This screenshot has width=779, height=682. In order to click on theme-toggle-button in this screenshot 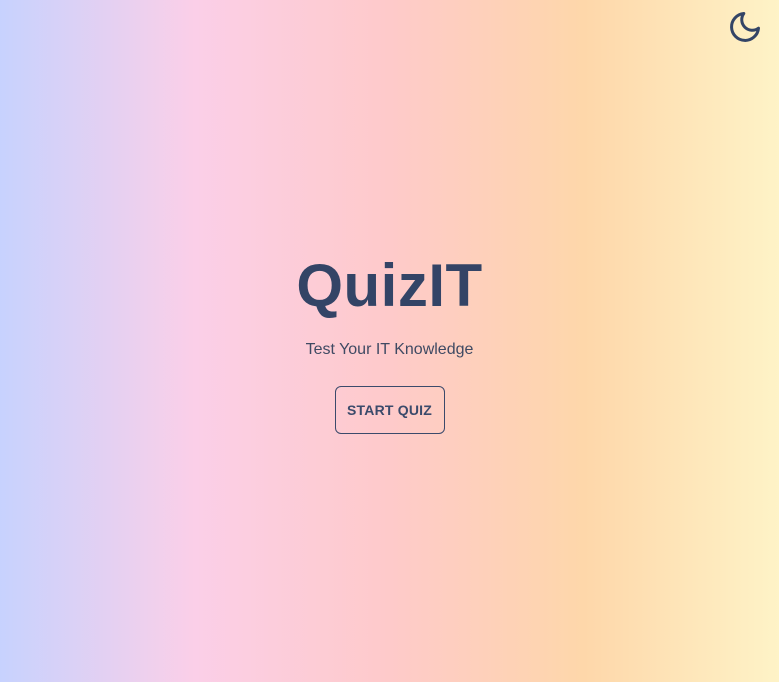, I will do `click(745, 27)`.